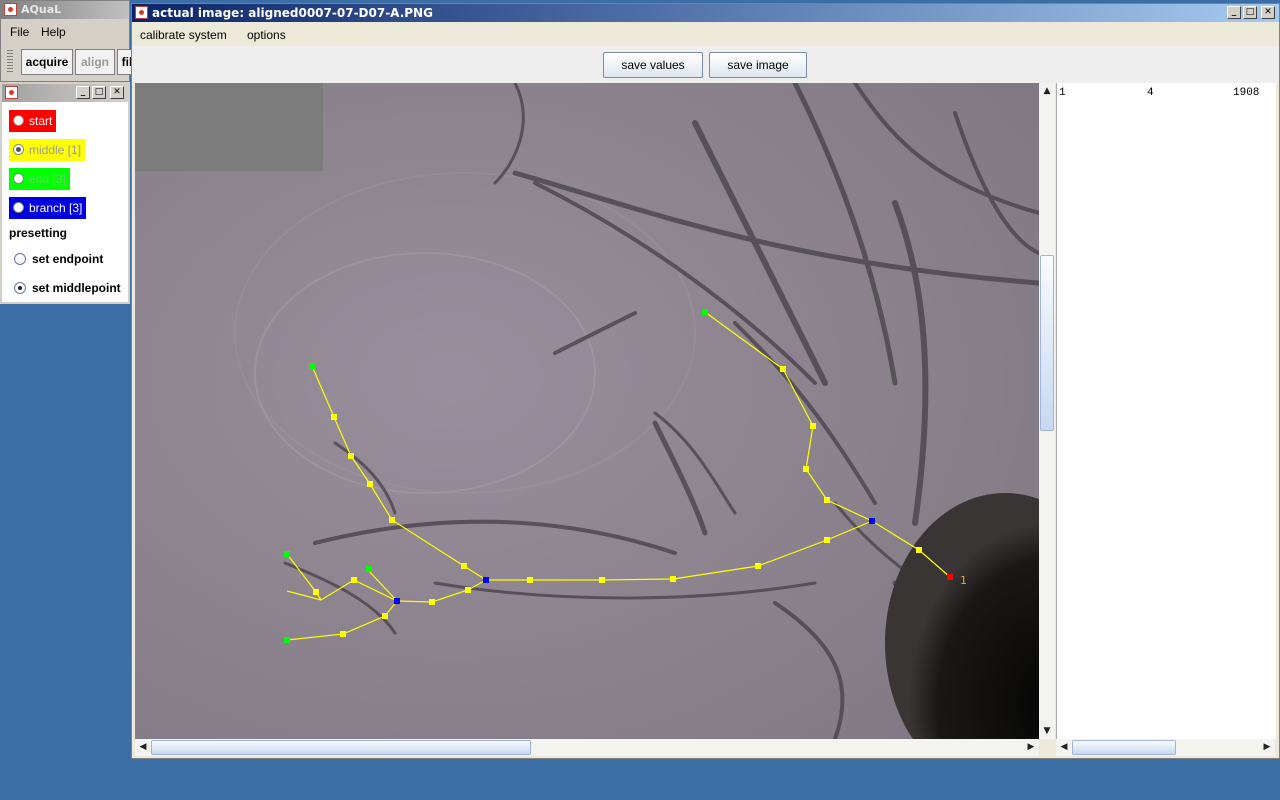  What do you see at coordinates (38, 233) in the screenshot?
I see `presetting-label: presetting` at bounding box center [38, 233].